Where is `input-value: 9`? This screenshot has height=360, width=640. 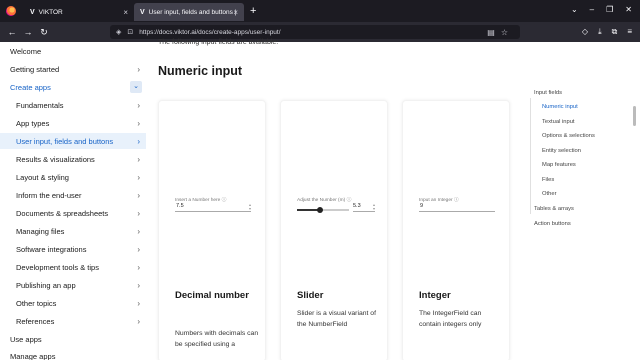
input-value: 9 is located at coordinates (422, 206).